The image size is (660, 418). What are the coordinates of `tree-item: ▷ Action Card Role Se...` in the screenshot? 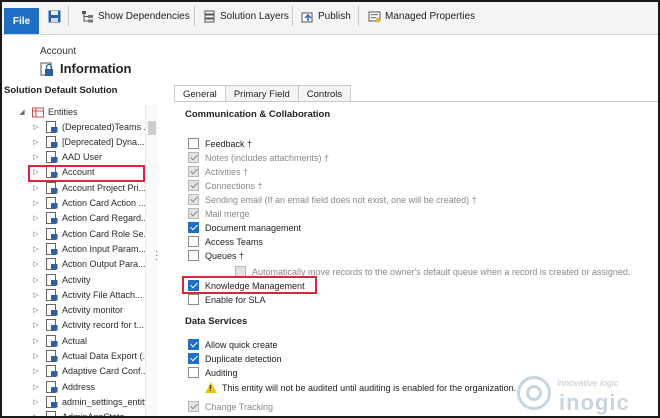 It's located at (91, 233).